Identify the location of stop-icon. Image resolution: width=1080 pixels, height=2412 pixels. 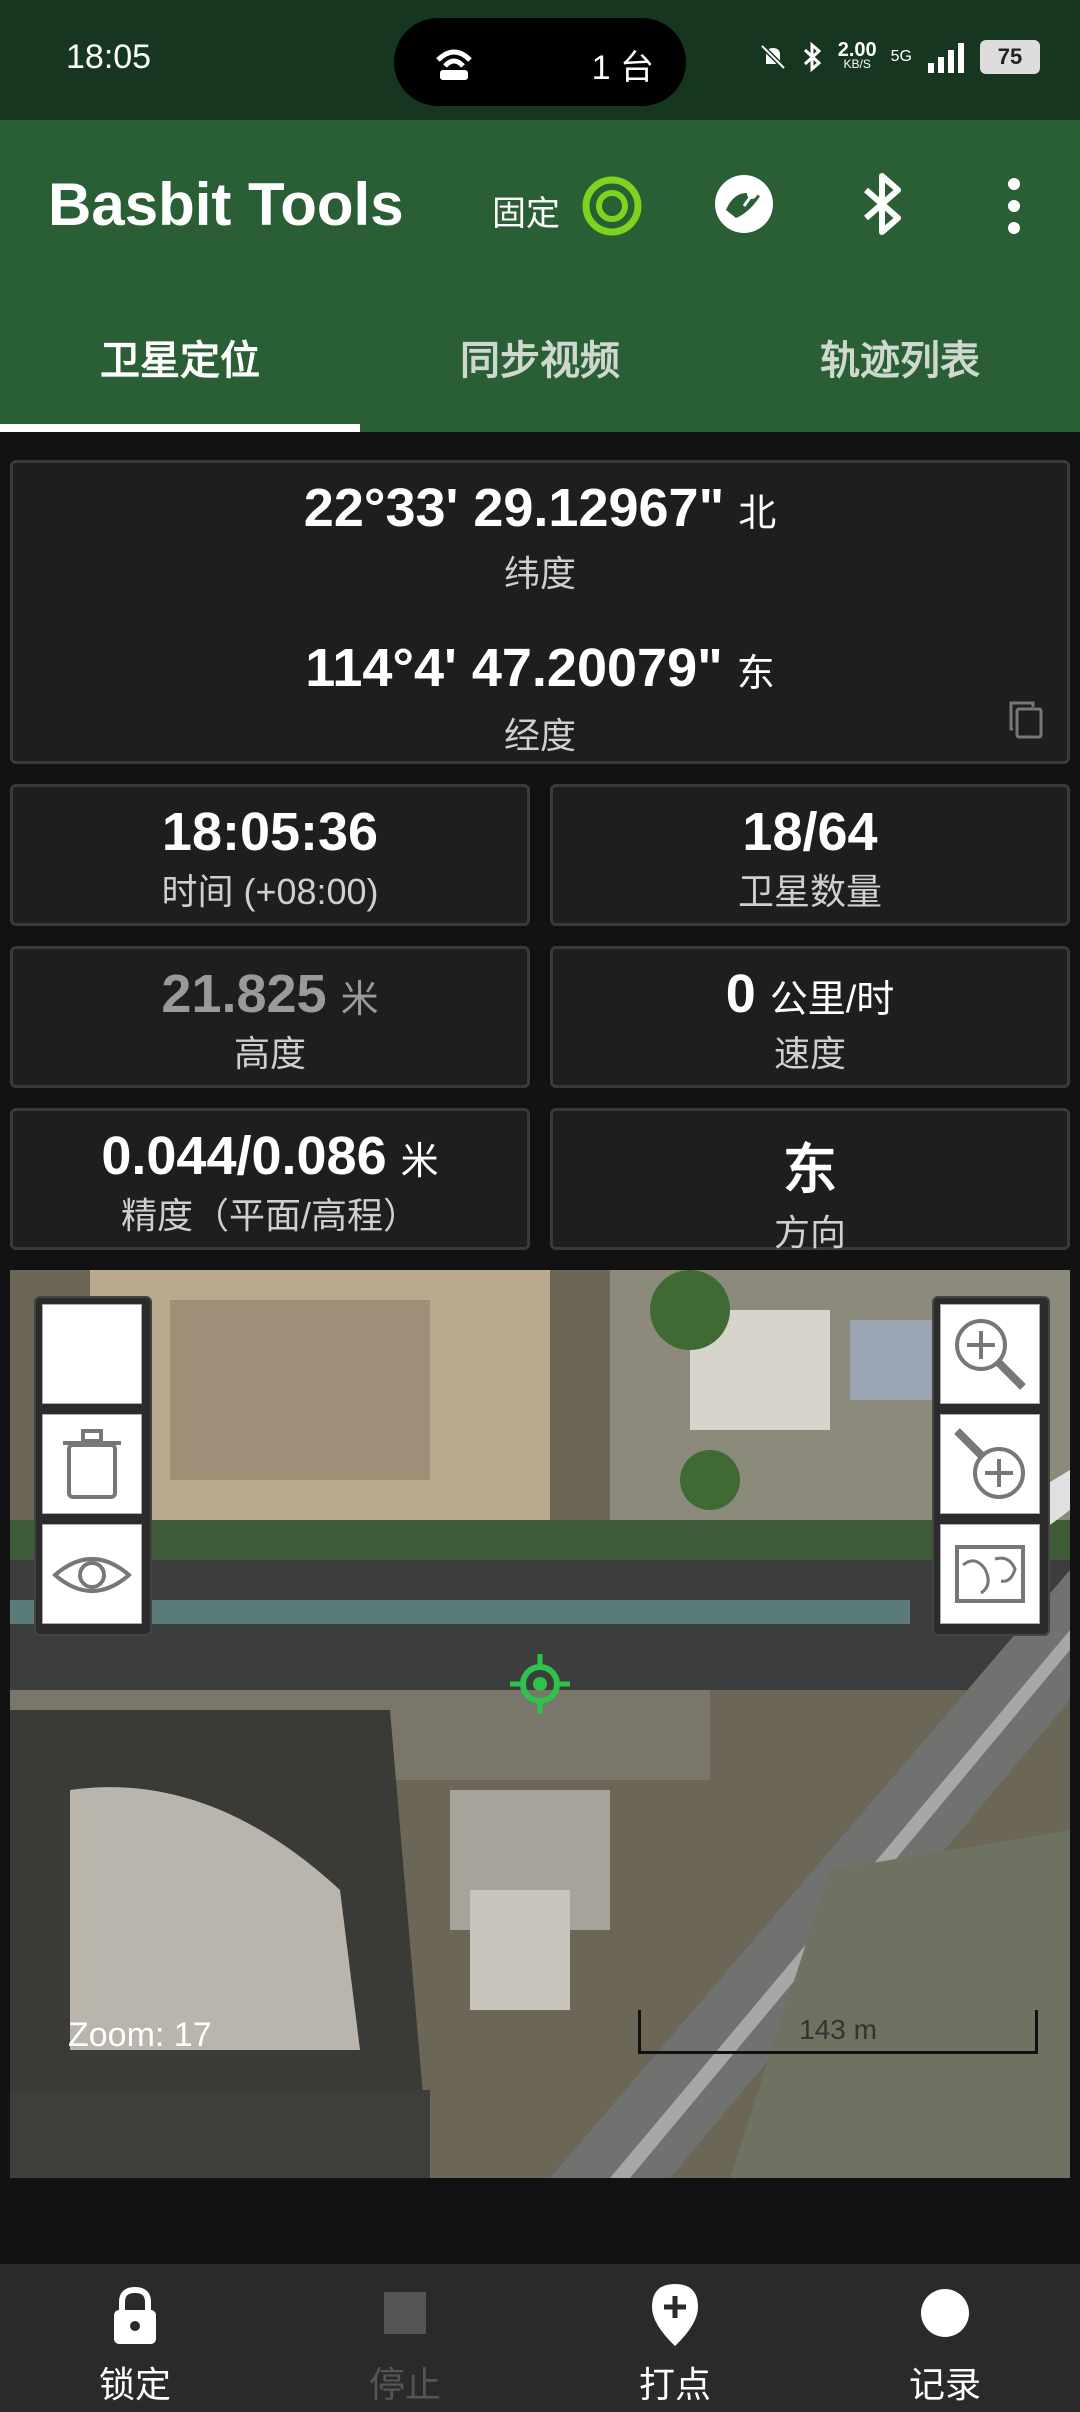
(405, 2313).